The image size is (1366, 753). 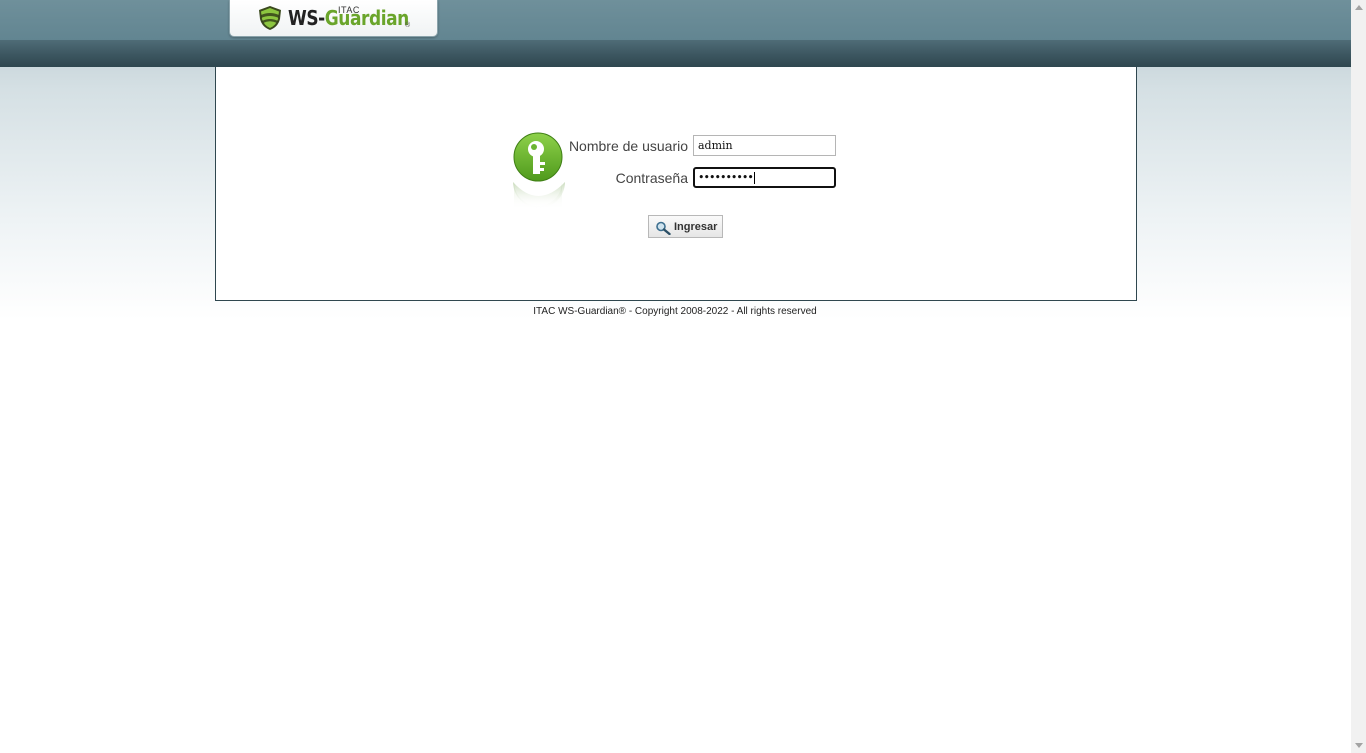 I want to click on password-value: ••••••••••, so click(x=726, y=177).